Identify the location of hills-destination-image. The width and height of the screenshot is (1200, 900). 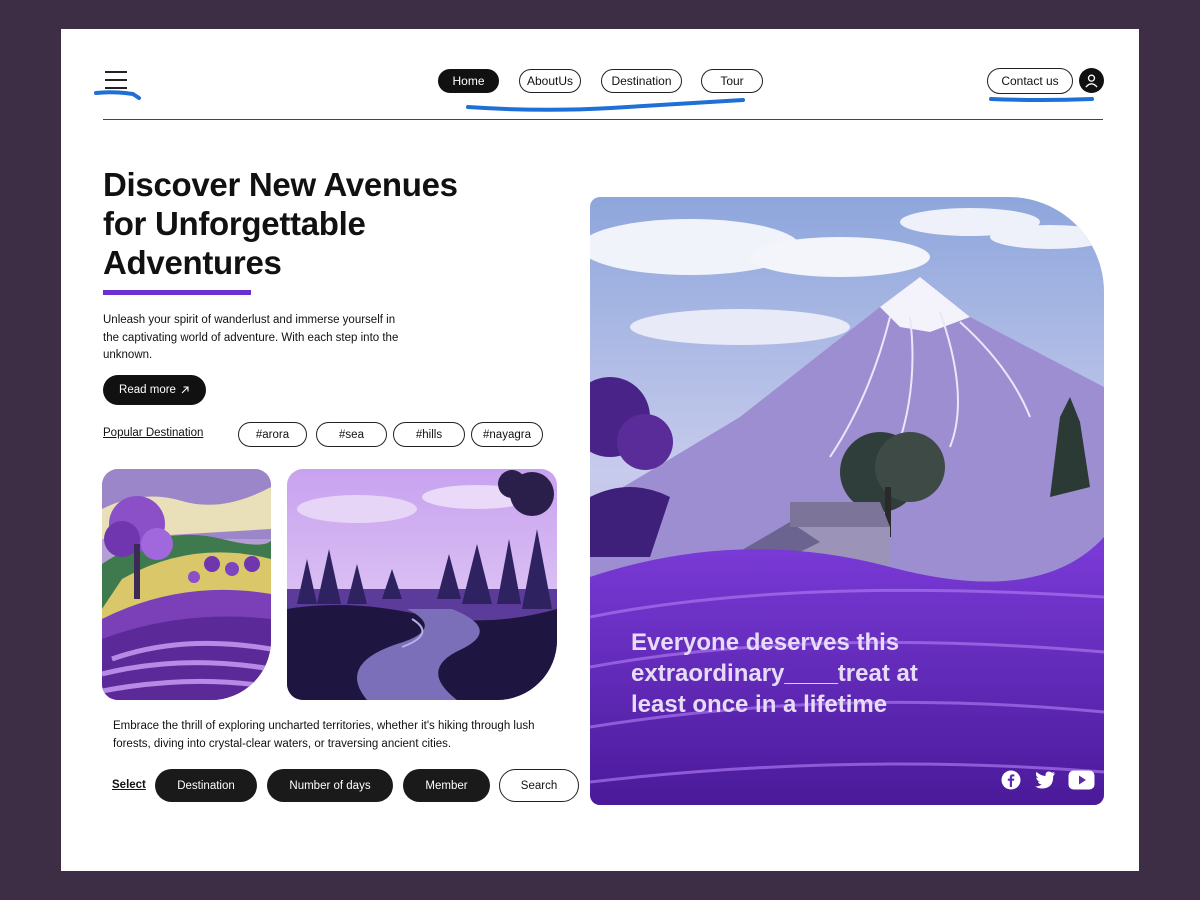
(186, 584).